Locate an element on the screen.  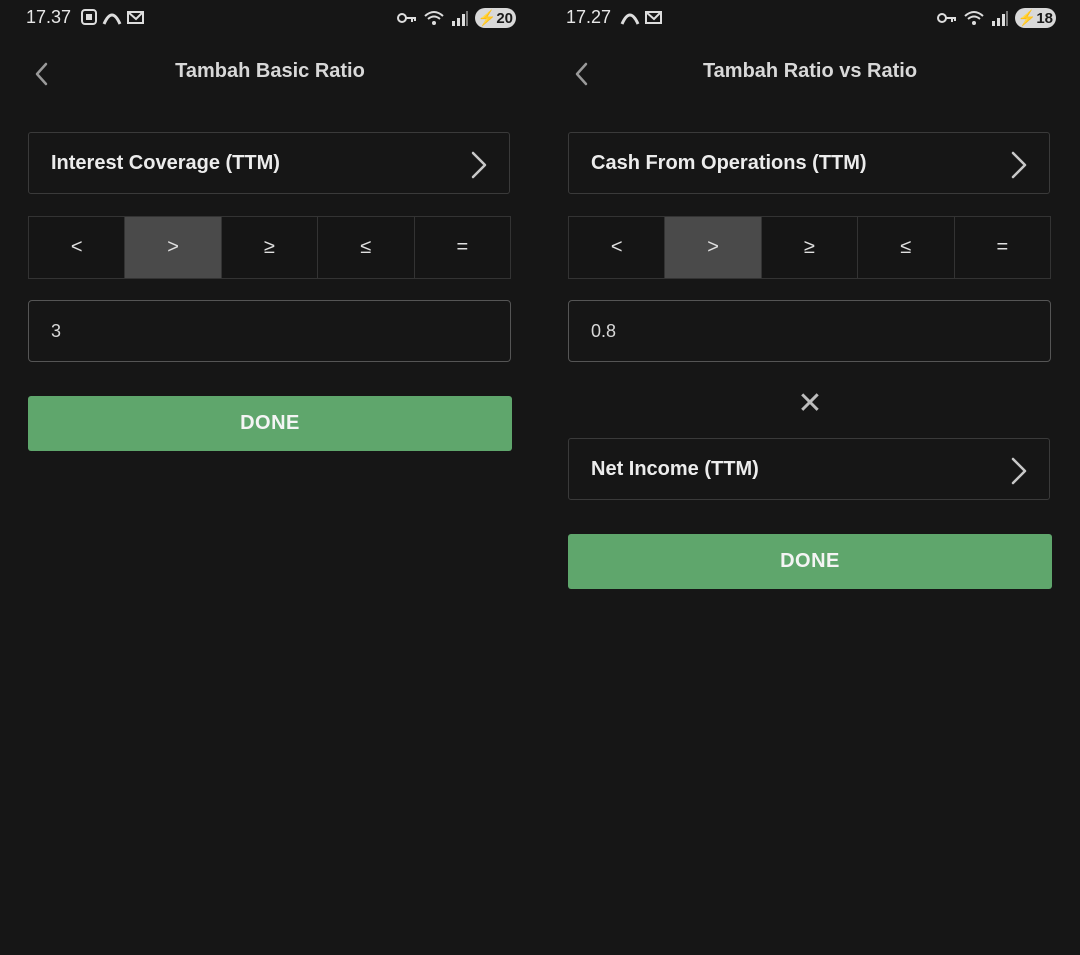
metric-selector: Cash From Operations (TTM) is located at coordinates (809, 163).